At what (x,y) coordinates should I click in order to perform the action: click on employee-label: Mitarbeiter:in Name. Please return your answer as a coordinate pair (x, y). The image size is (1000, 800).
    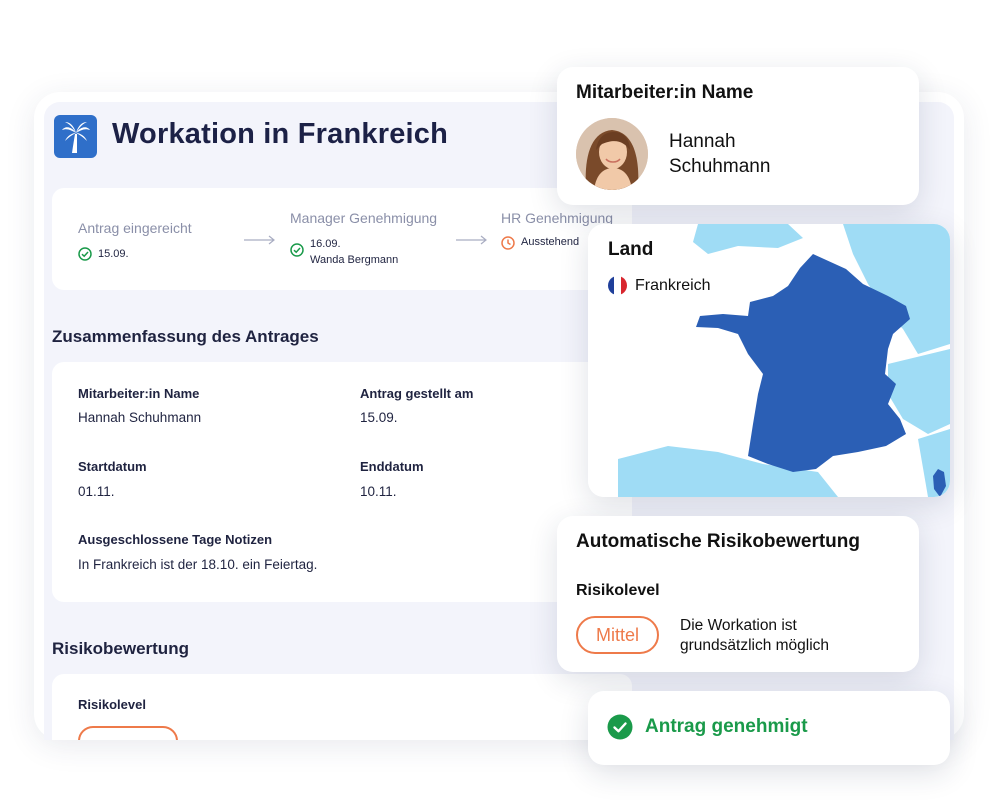
    Looking at the image, I should click on (139, 393).